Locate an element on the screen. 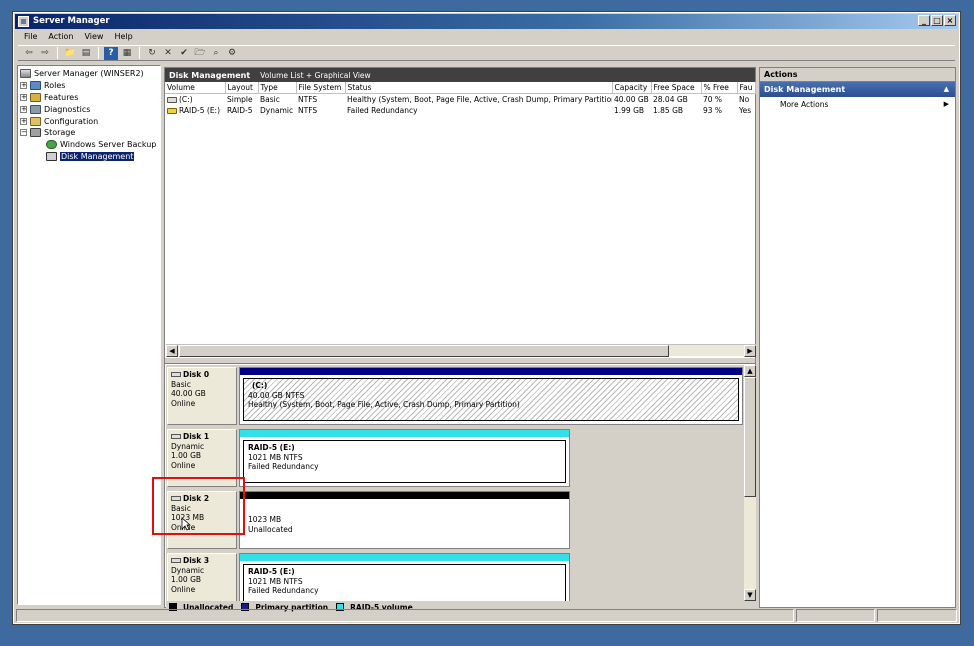 The width and height of the screenshot is (974, 646). tree-item-windows-server-backup: Windows Server Backup is located at coordinates (90, 145).